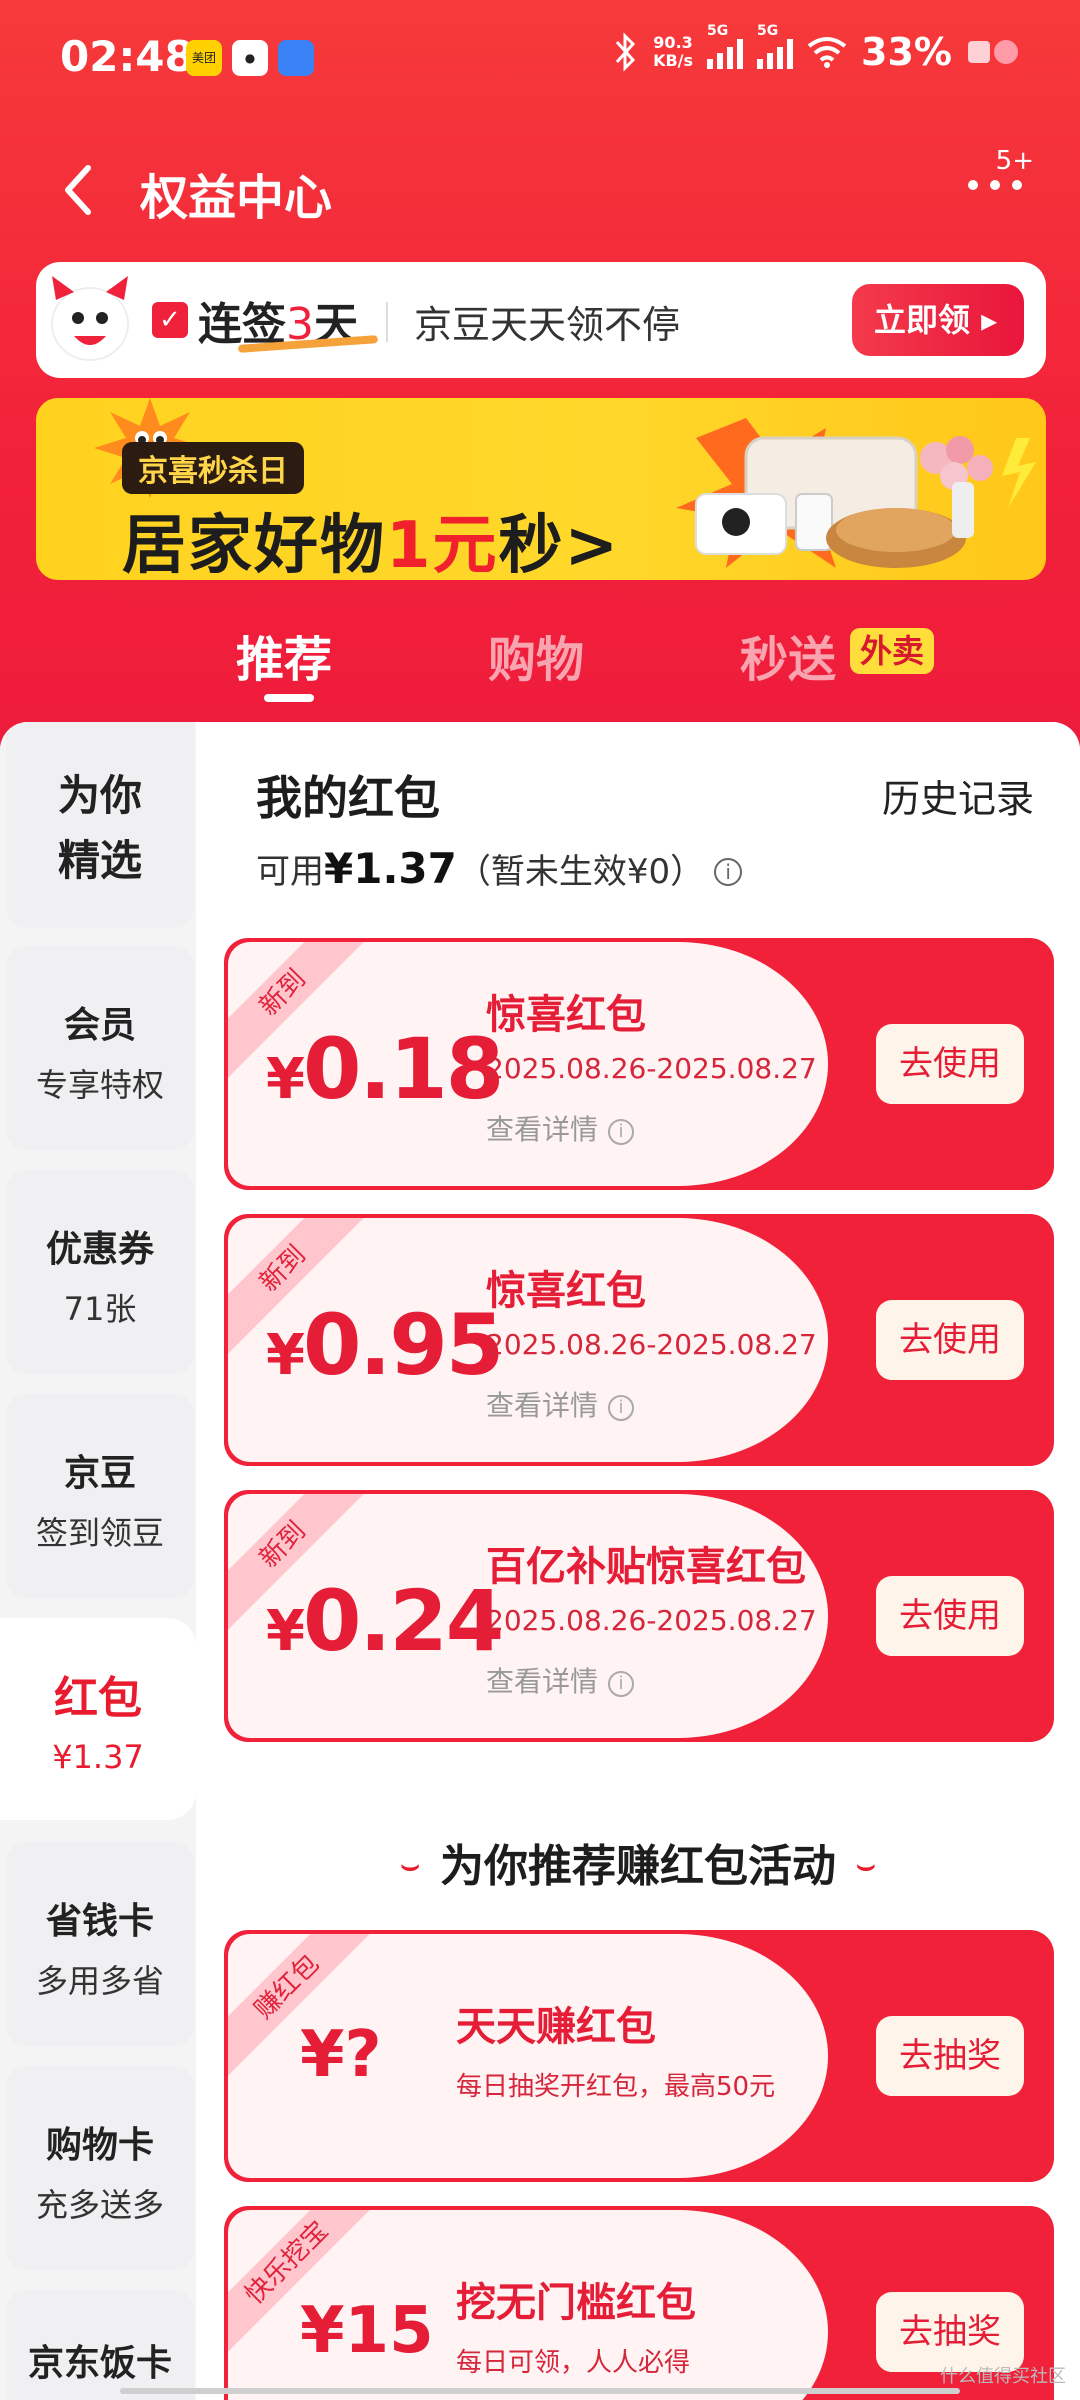  Describe the element at coordinates (1003, 2376) in the screenshot. I see `watermark: 什么值得买社区` at that location.